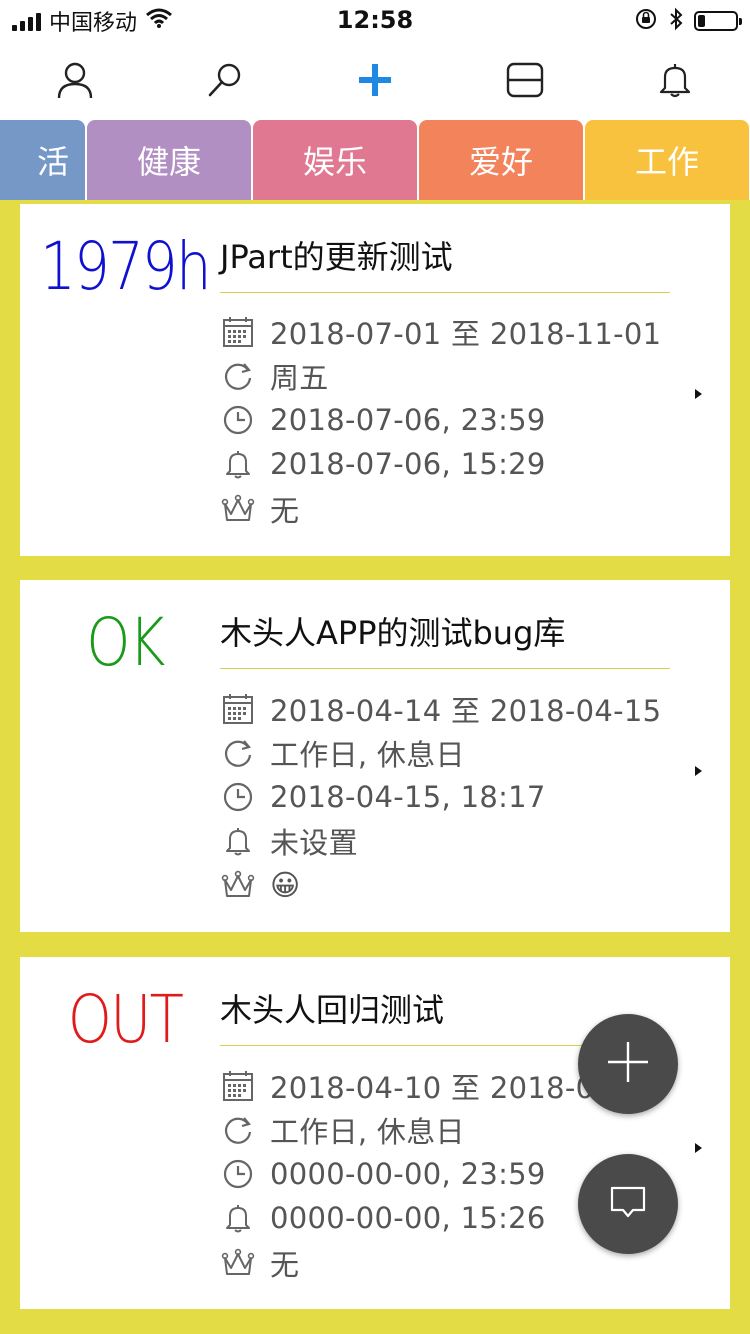 Image resolution: width=750 pixels, height=1334 pixels. Describe the element at coordinates (676, 21) in the screenshot. I see `bluetooth-icon` at that location.